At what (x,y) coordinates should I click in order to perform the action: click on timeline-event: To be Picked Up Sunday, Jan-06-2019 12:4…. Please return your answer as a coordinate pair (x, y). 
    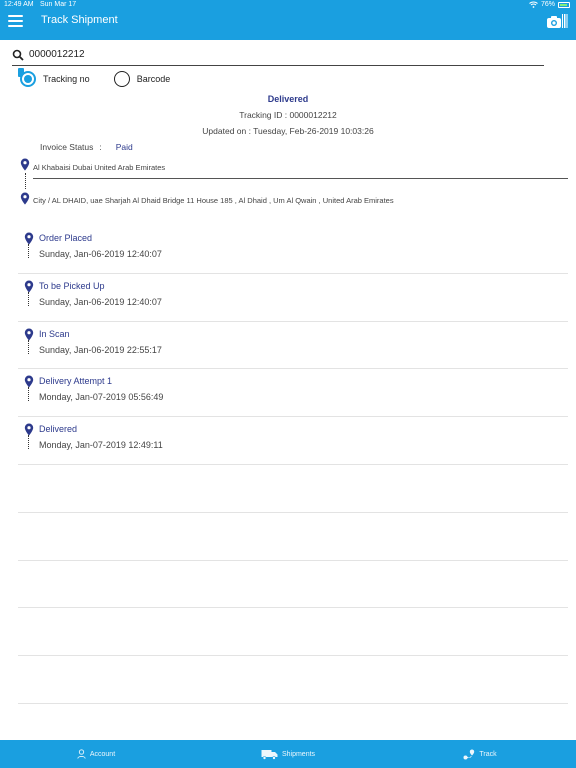
    Looking at the image, I should click on (293, 298).